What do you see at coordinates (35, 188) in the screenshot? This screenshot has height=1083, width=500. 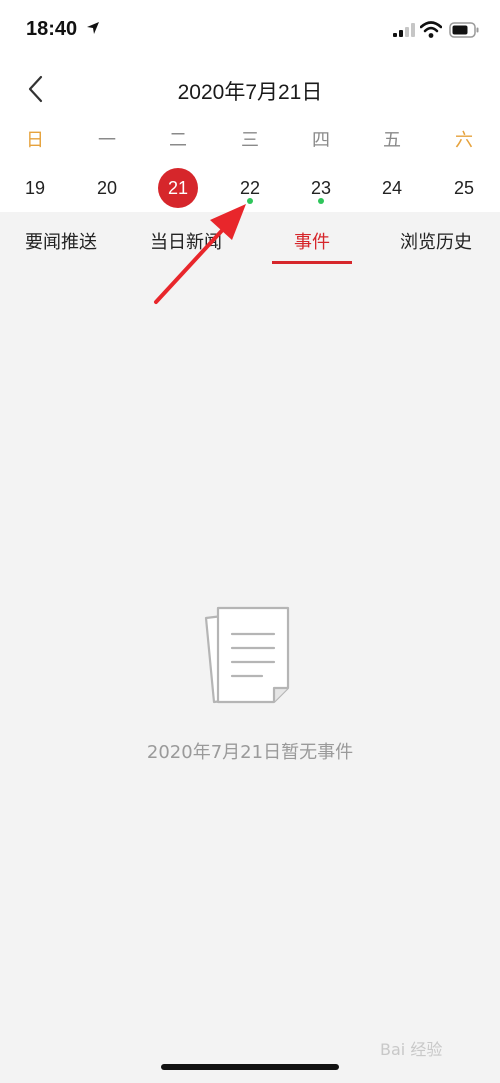 I see `calendar-day: 19` at bounding box center [35, 188].